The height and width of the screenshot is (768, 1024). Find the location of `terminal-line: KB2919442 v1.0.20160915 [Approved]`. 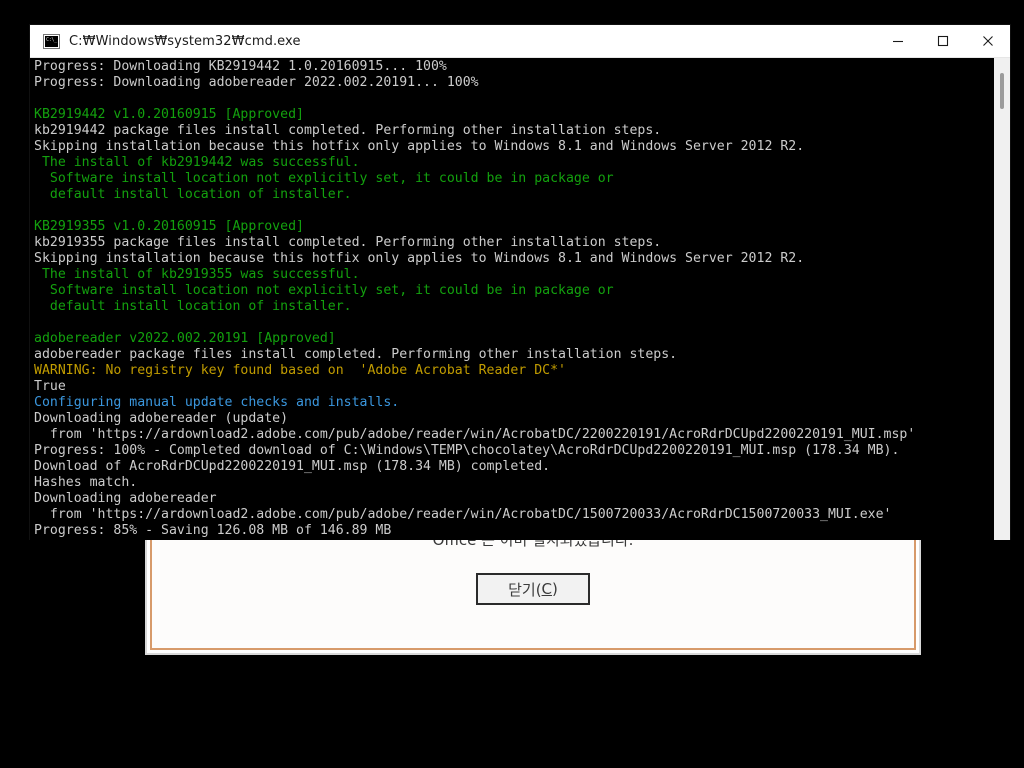

terminal-line: KB2919442 v1.0.20160915 [Approved] is located at coordinates (169, 115).